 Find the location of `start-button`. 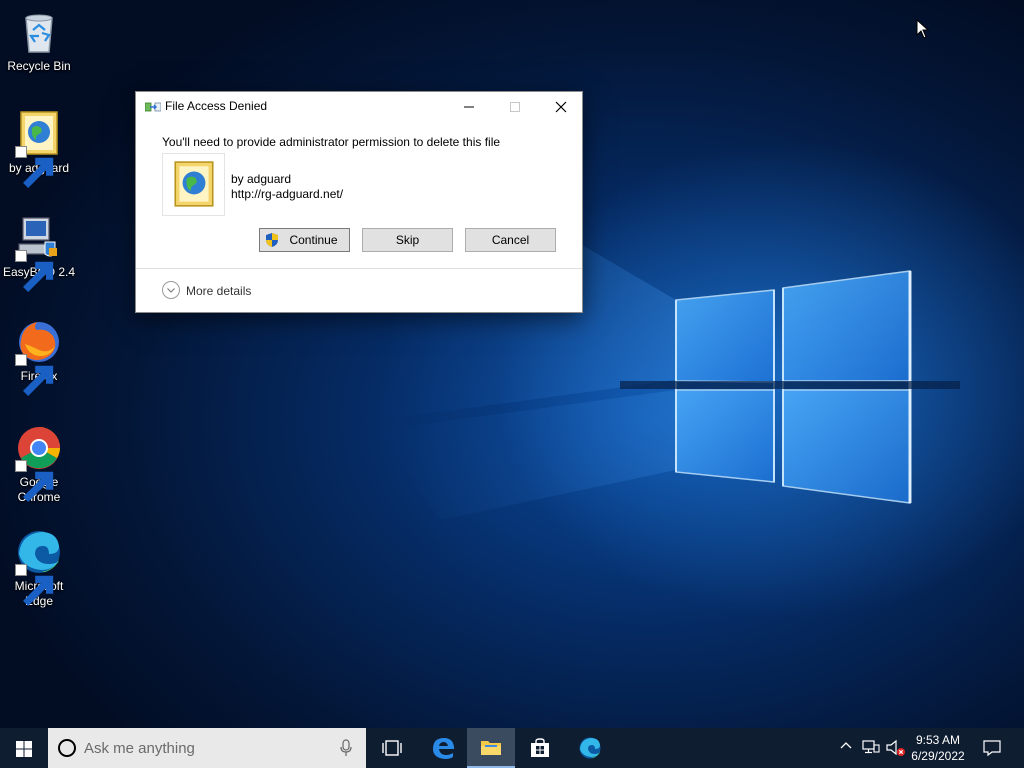

start-button is located at coordinates (24, 748).